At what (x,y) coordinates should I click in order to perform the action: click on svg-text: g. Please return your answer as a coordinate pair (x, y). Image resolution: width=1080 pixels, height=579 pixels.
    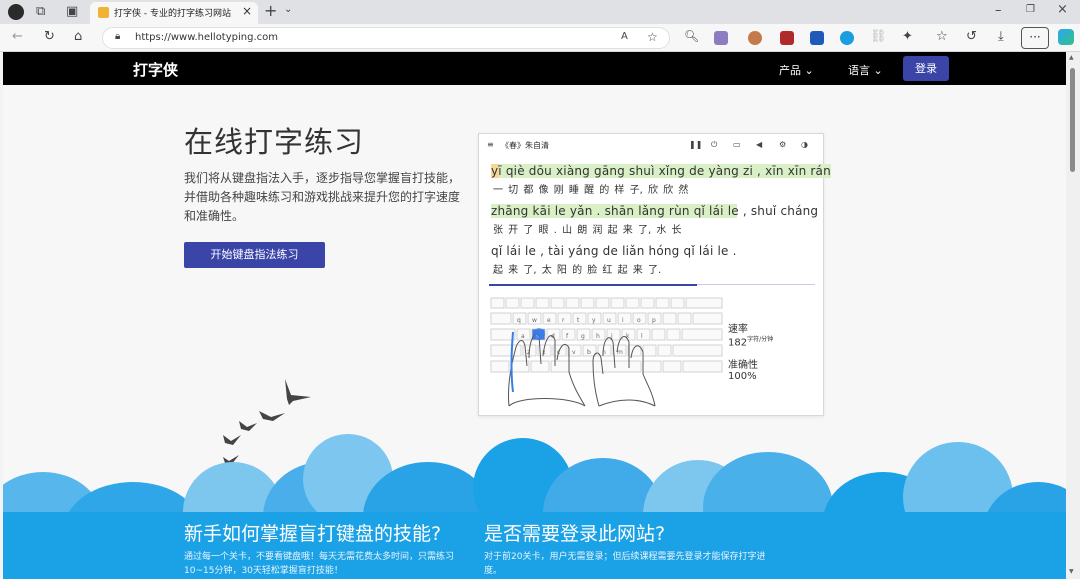
    Looking at the image, I should click on (583, 336).